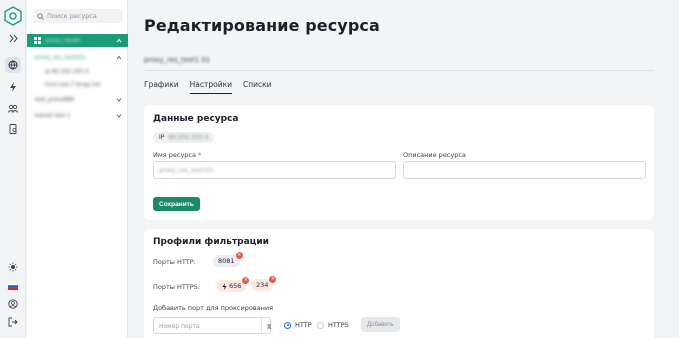  I want to click on tree-node: proxy_res_test101, so click(77, 57).